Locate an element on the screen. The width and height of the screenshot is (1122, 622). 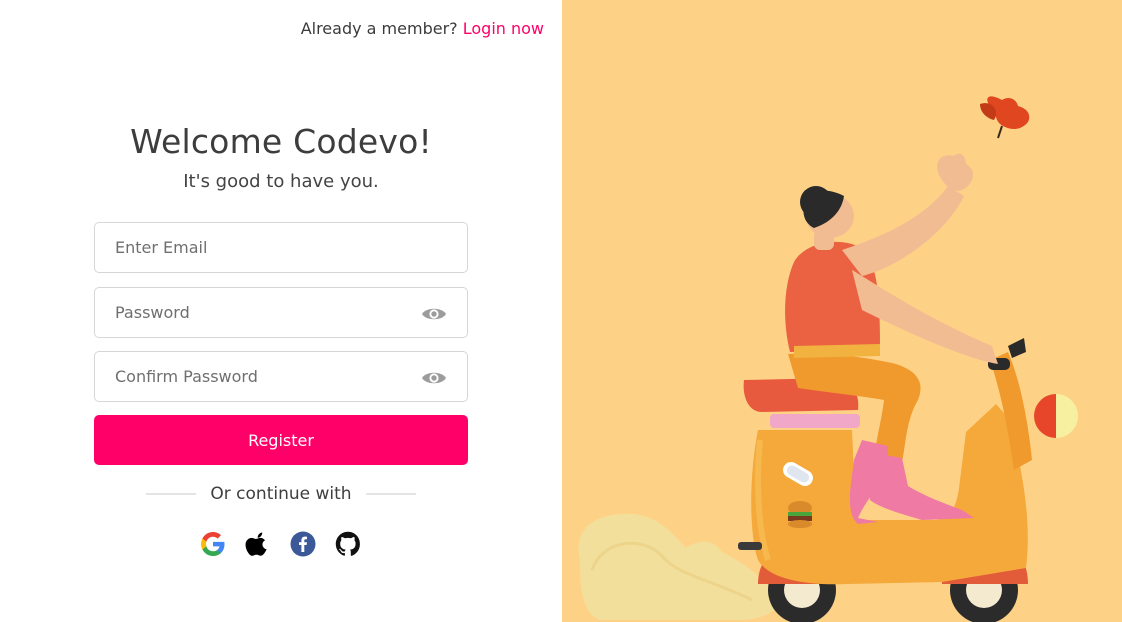
continue-divider: Or continue with is located at coordinates (281, 494).